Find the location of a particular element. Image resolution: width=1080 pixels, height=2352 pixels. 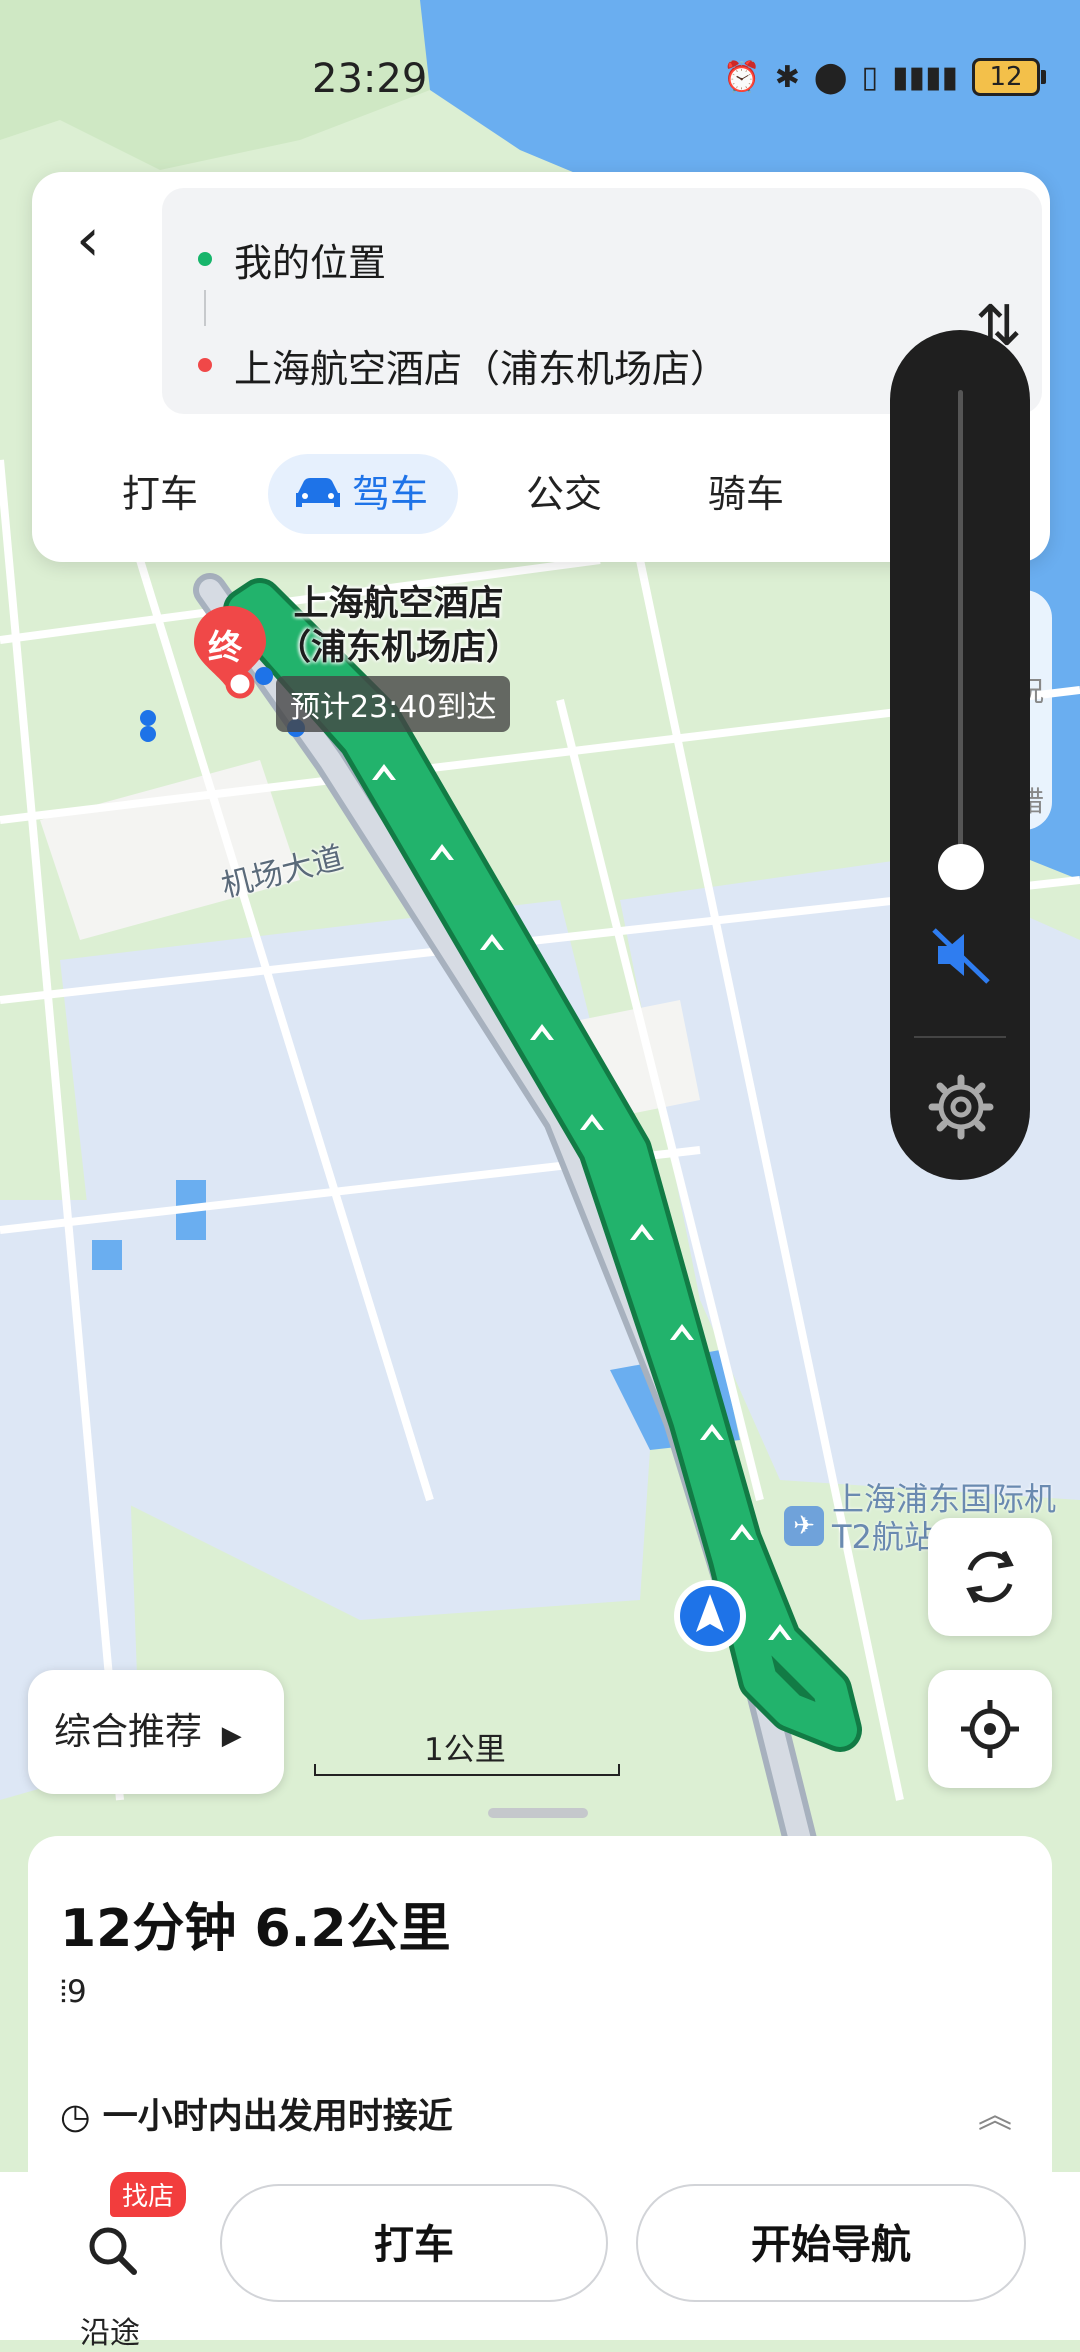

crosshair-icon is located at coordinates (990, 1729).